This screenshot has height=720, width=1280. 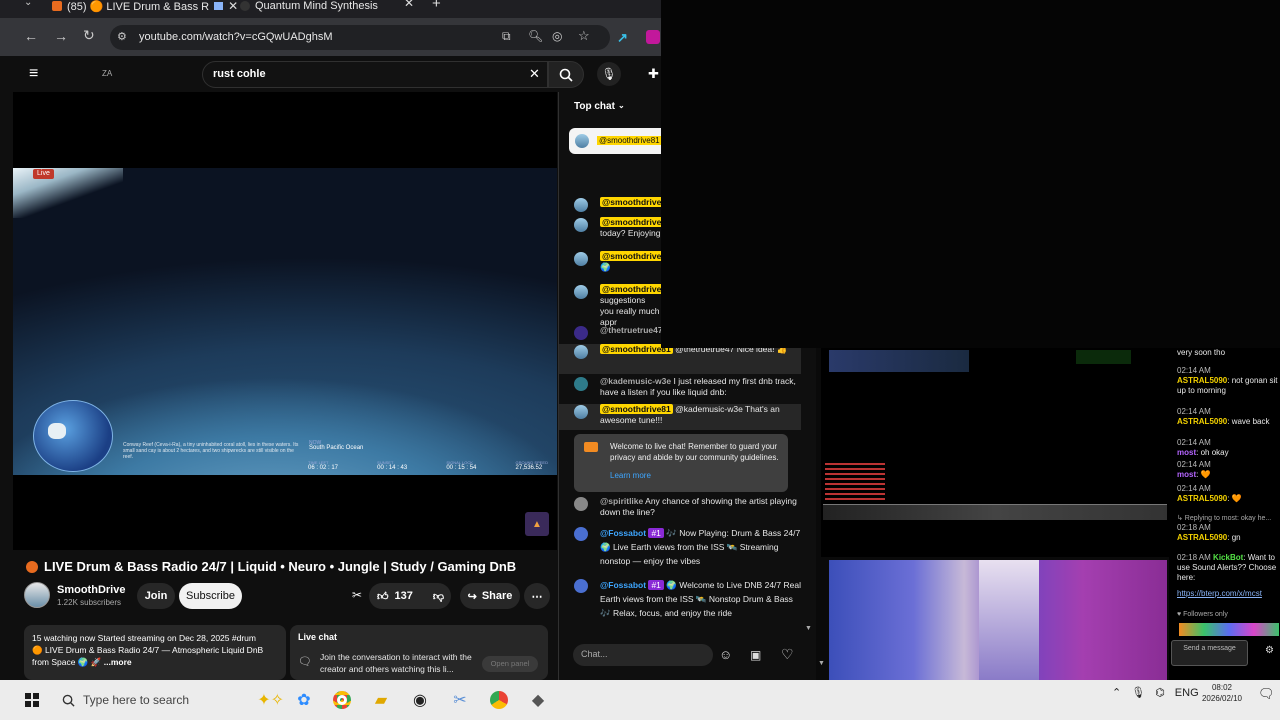 What do you see at coordinates (538, 700) in the screenshot?
I see `app-icon: ◆` at bounding box center [538, 700].